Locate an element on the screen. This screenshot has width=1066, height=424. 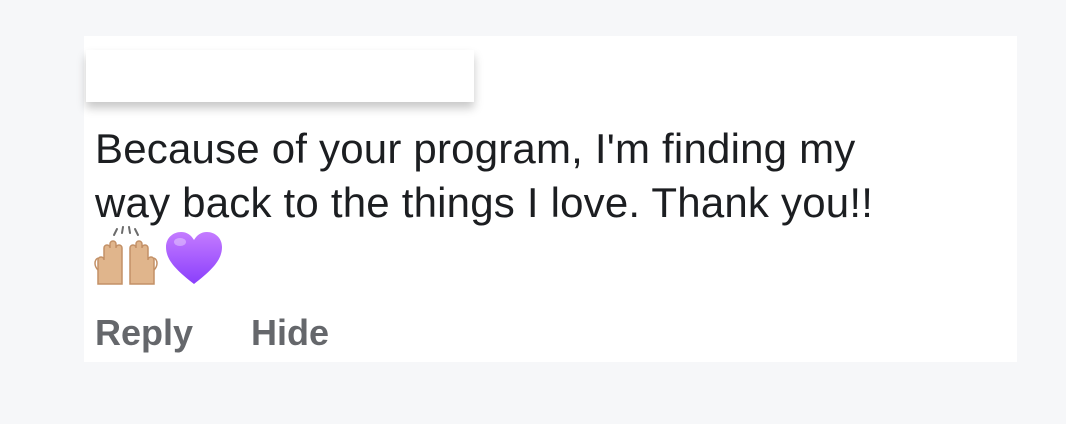
comment-actions: Reply Hide is located at coordinates (212, 333).